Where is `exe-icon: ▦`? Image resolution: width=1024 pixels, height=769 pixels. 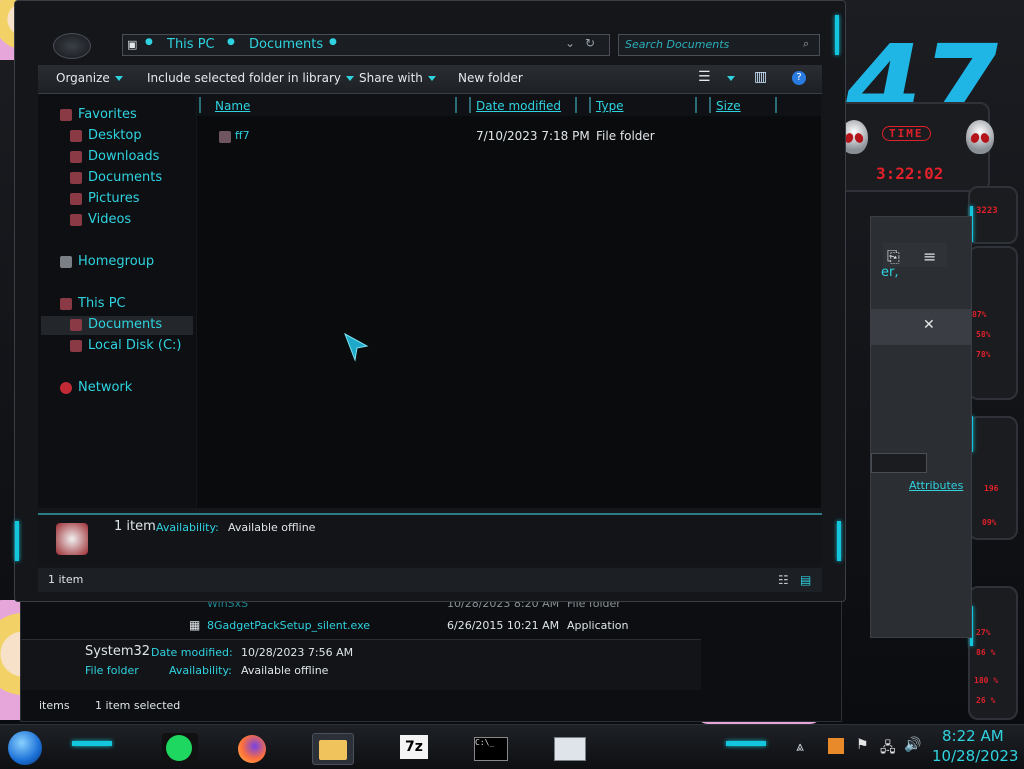 exe-icon: ▦ is located at coordinates (195, 625).